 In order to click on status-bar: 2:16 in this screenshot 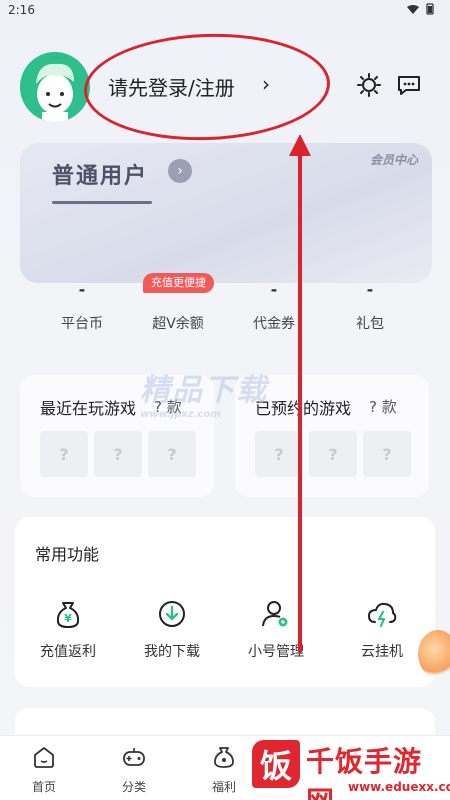, I will do `click(225, 11)`.